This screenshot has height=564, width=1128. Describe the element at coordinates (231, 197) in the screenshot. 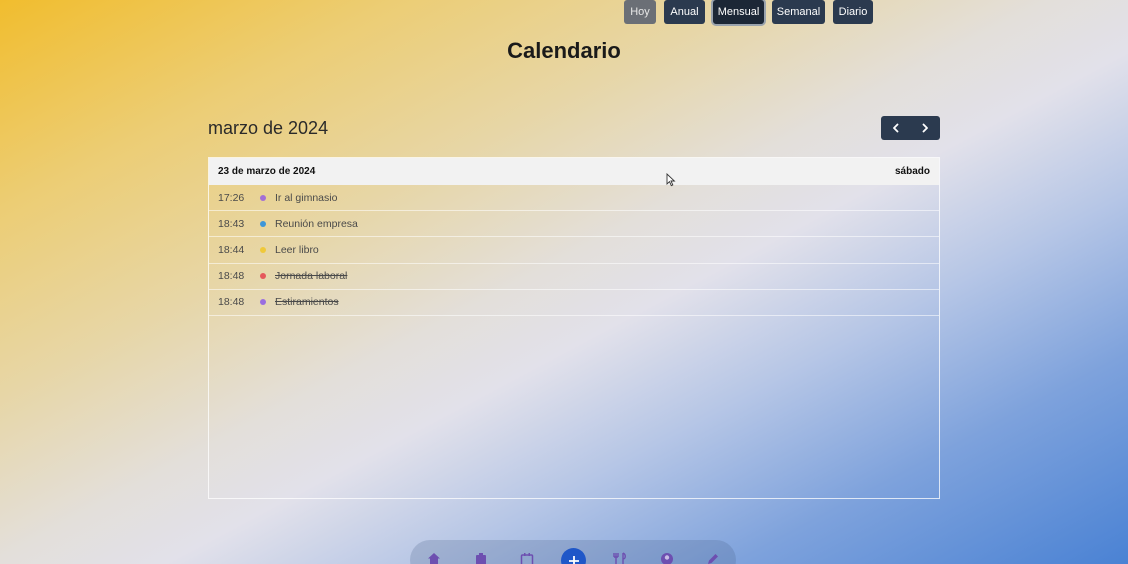

I see `event-time: 17:26` at that location.